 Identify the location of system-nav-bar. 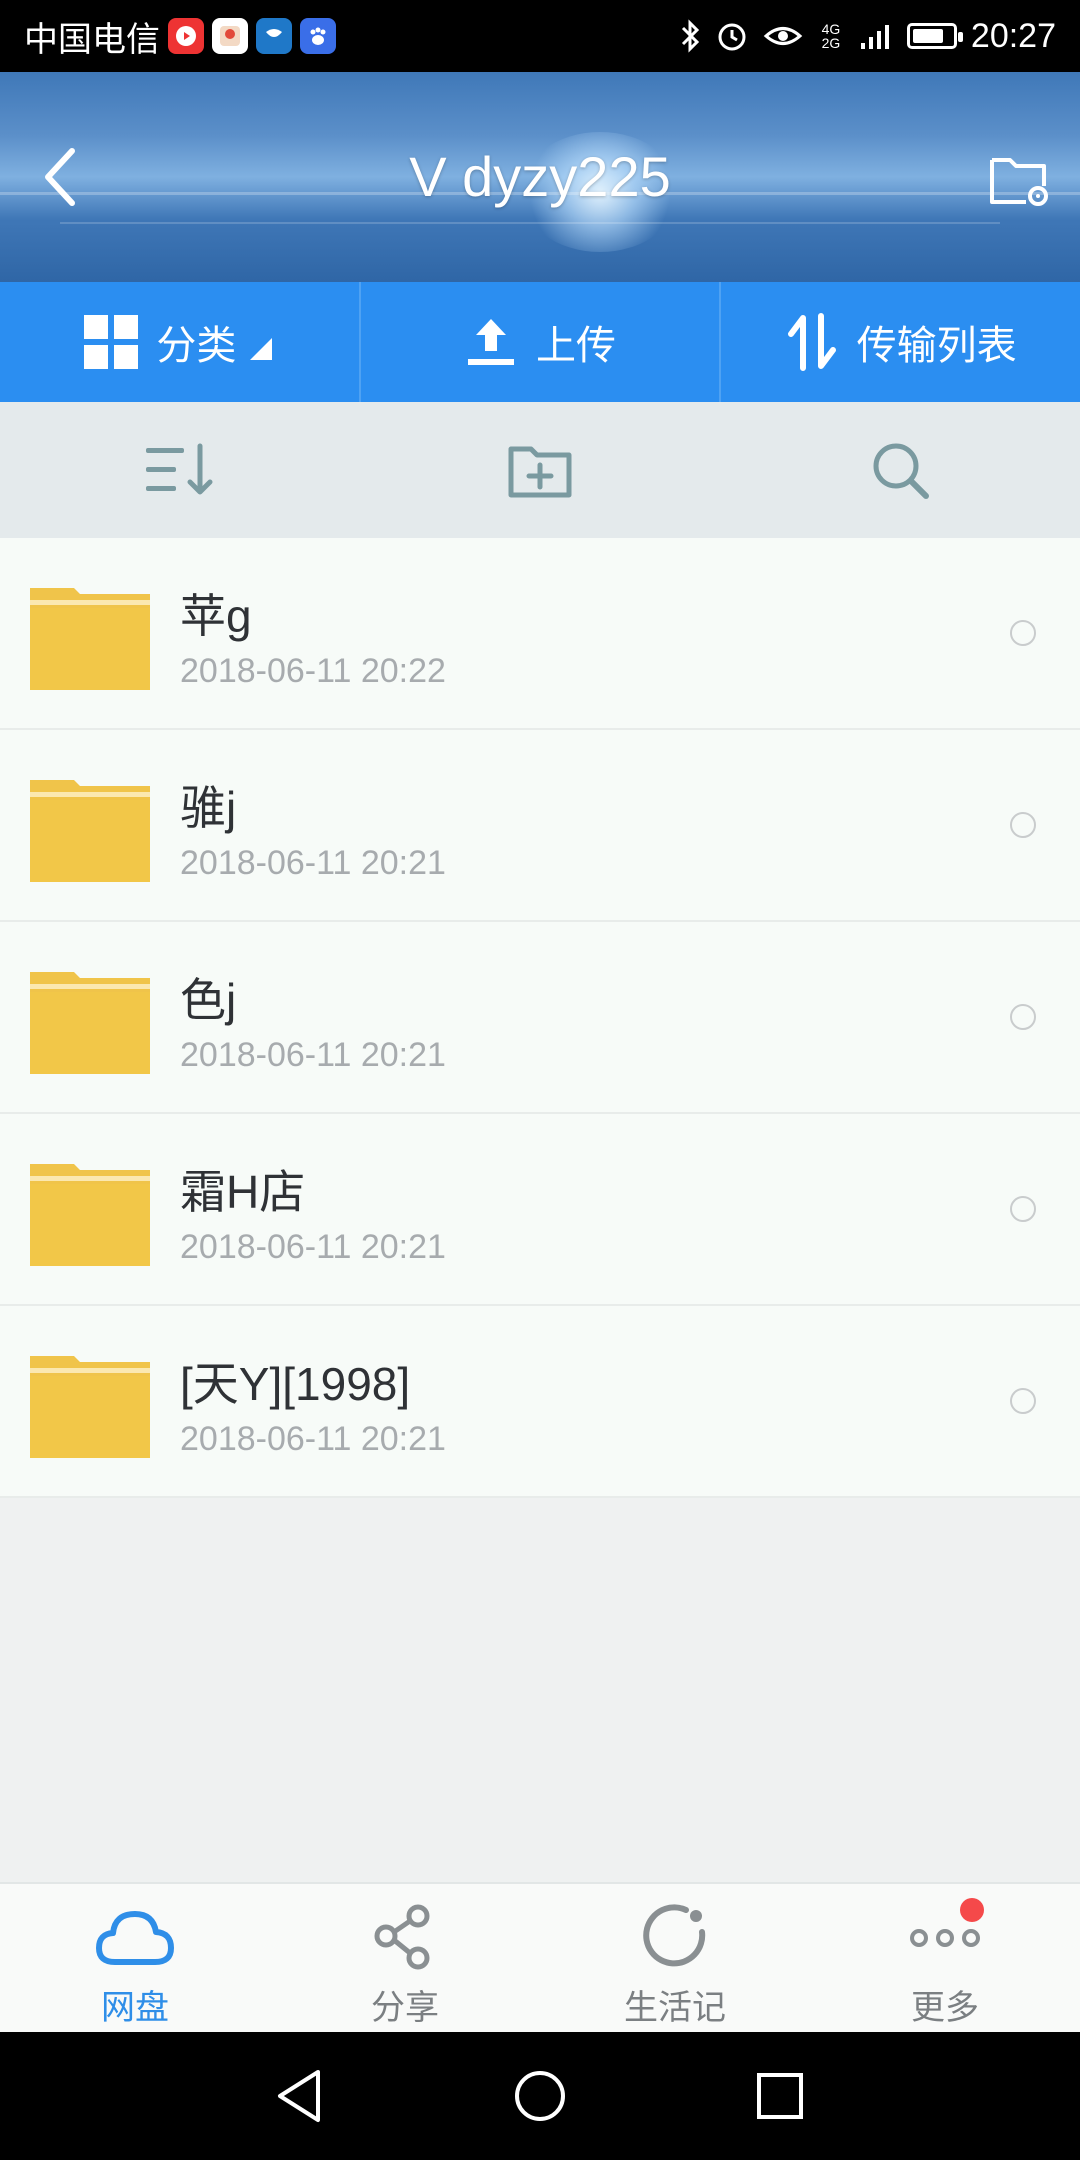
(540, 2096).